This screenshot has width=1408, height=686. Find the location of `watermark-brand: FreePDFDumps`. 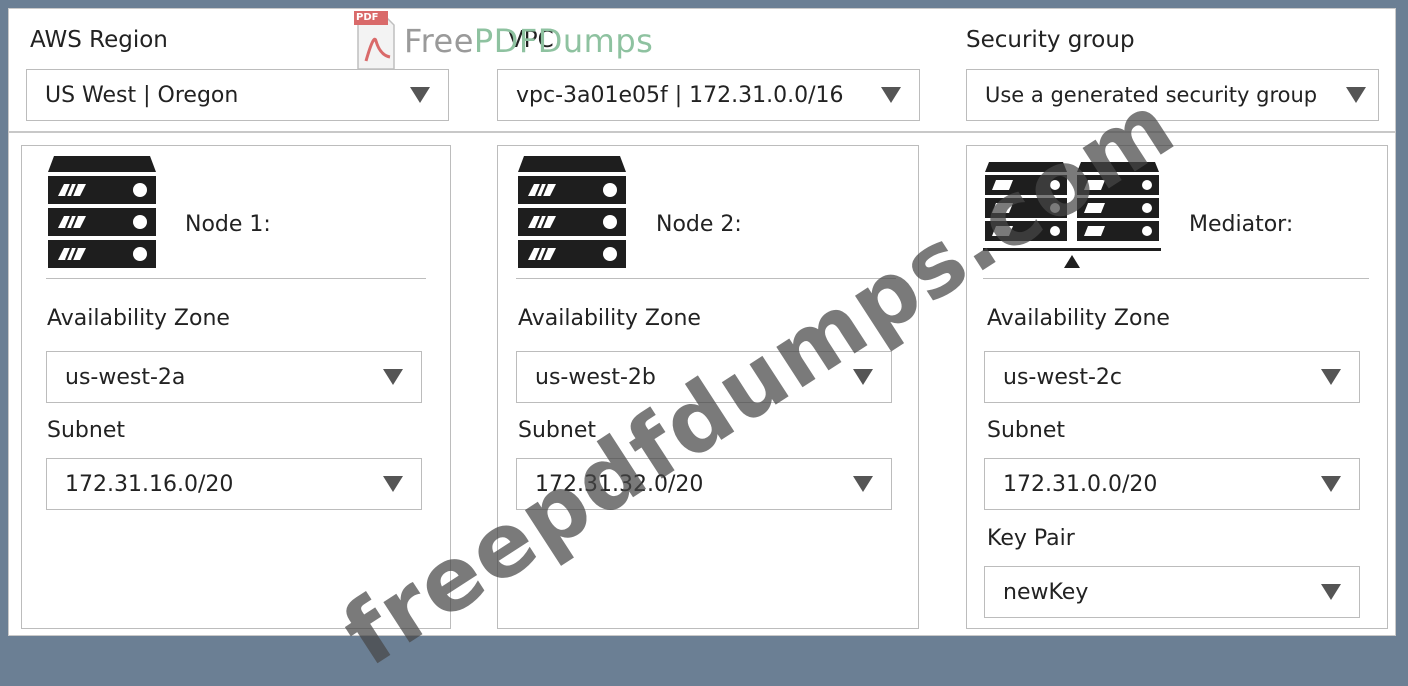

watermark-brand: FreePDFDumps is located at coordinates (528, 41).